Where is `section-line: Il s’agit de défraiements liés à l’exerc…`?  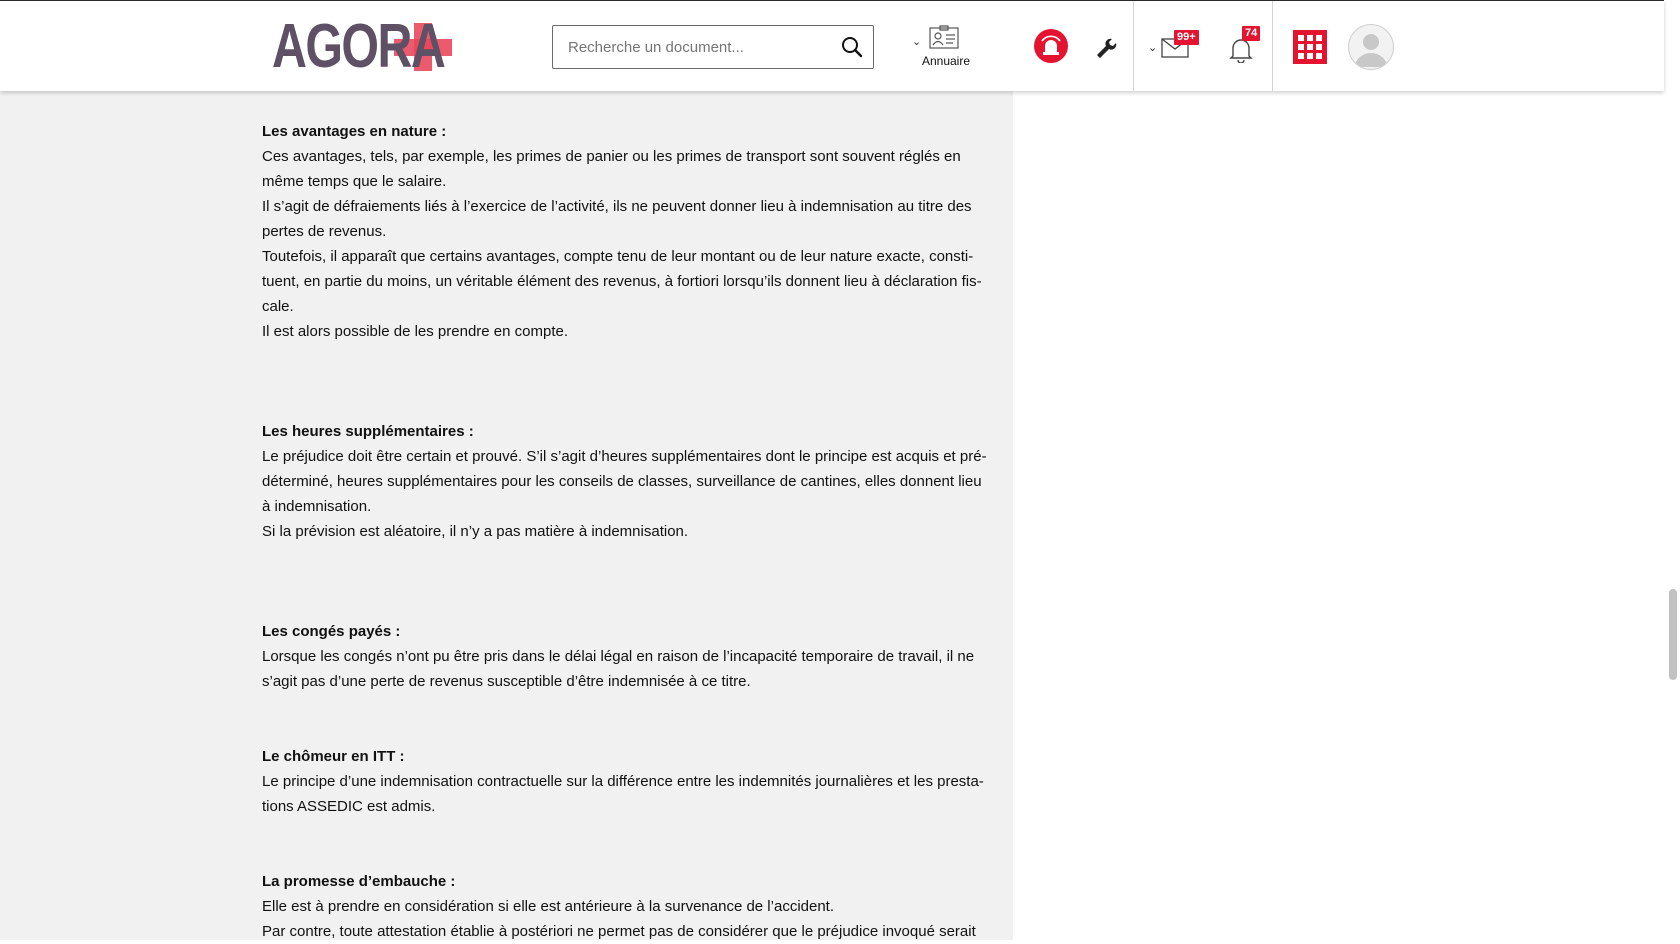
section-line: Il s’agit de défraiements liés à l’exerc… is located at coordinates (617, 206).